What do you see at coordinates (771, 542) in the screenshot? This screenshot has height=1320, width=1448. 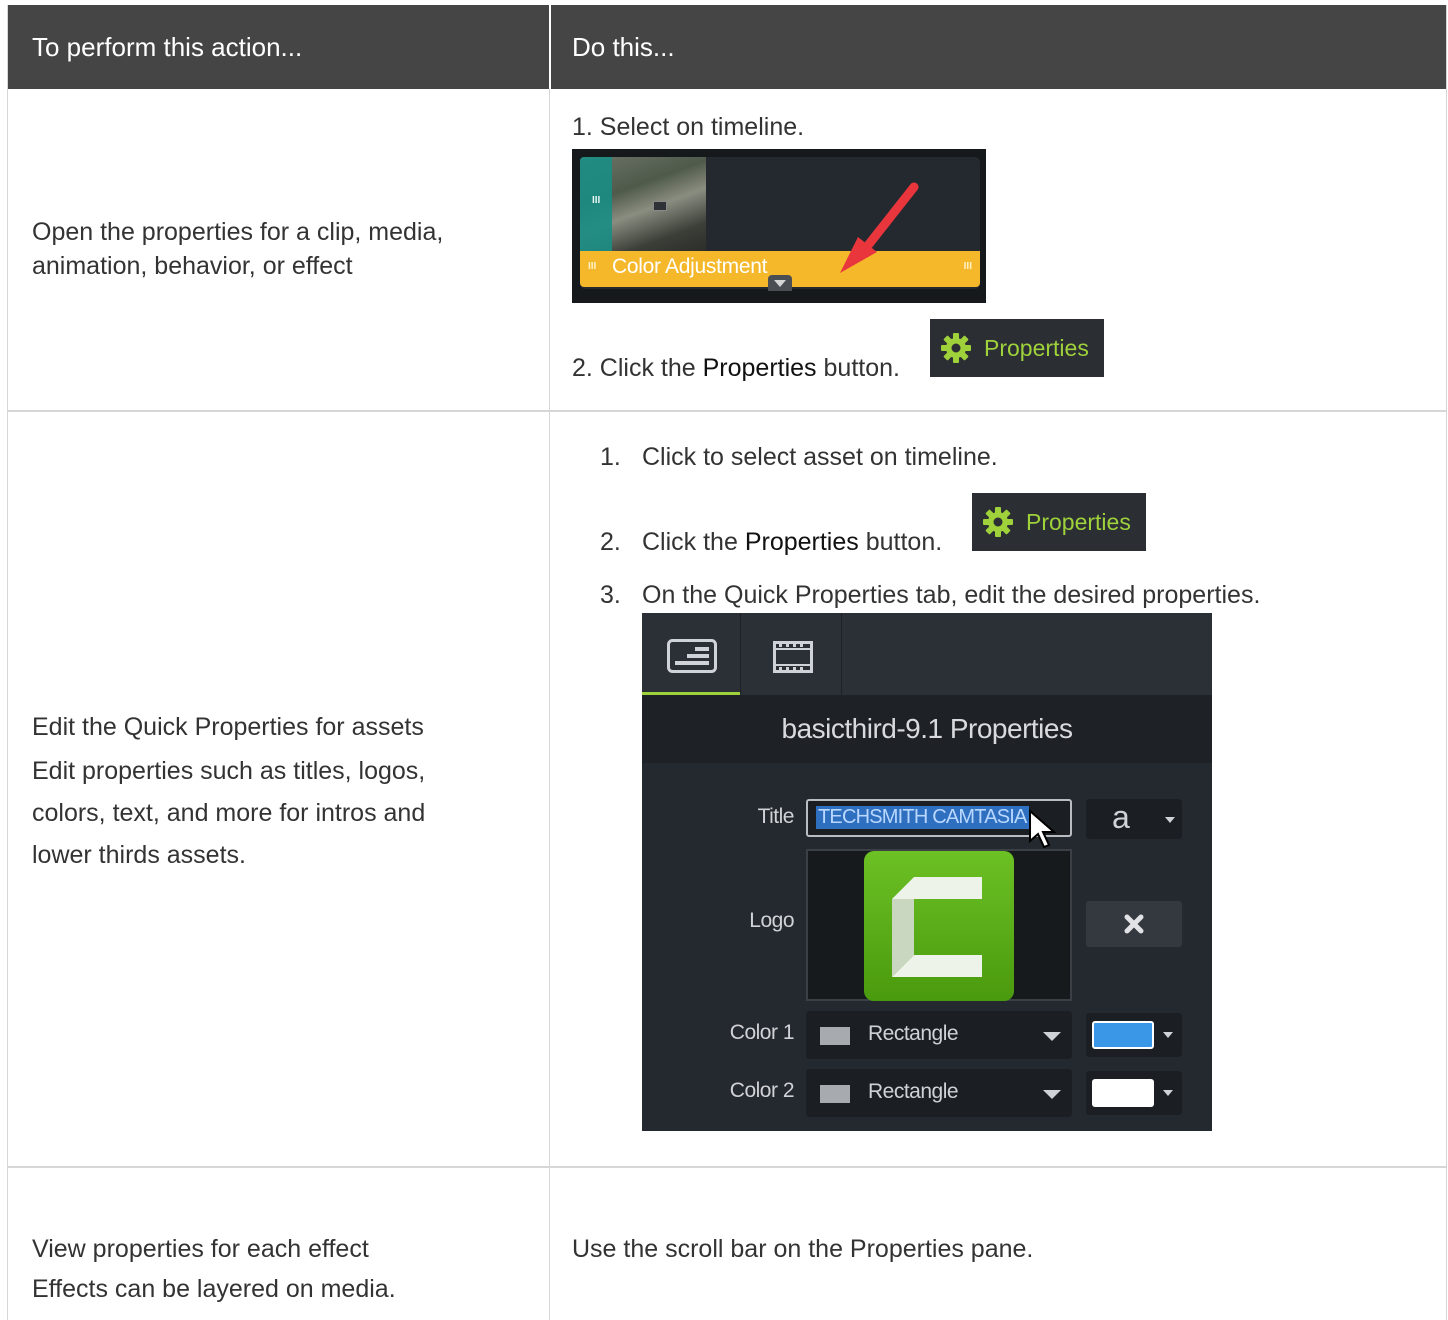 I see `row2-step2: 2. Click the Properties button.` at bounding box center [771, 542].